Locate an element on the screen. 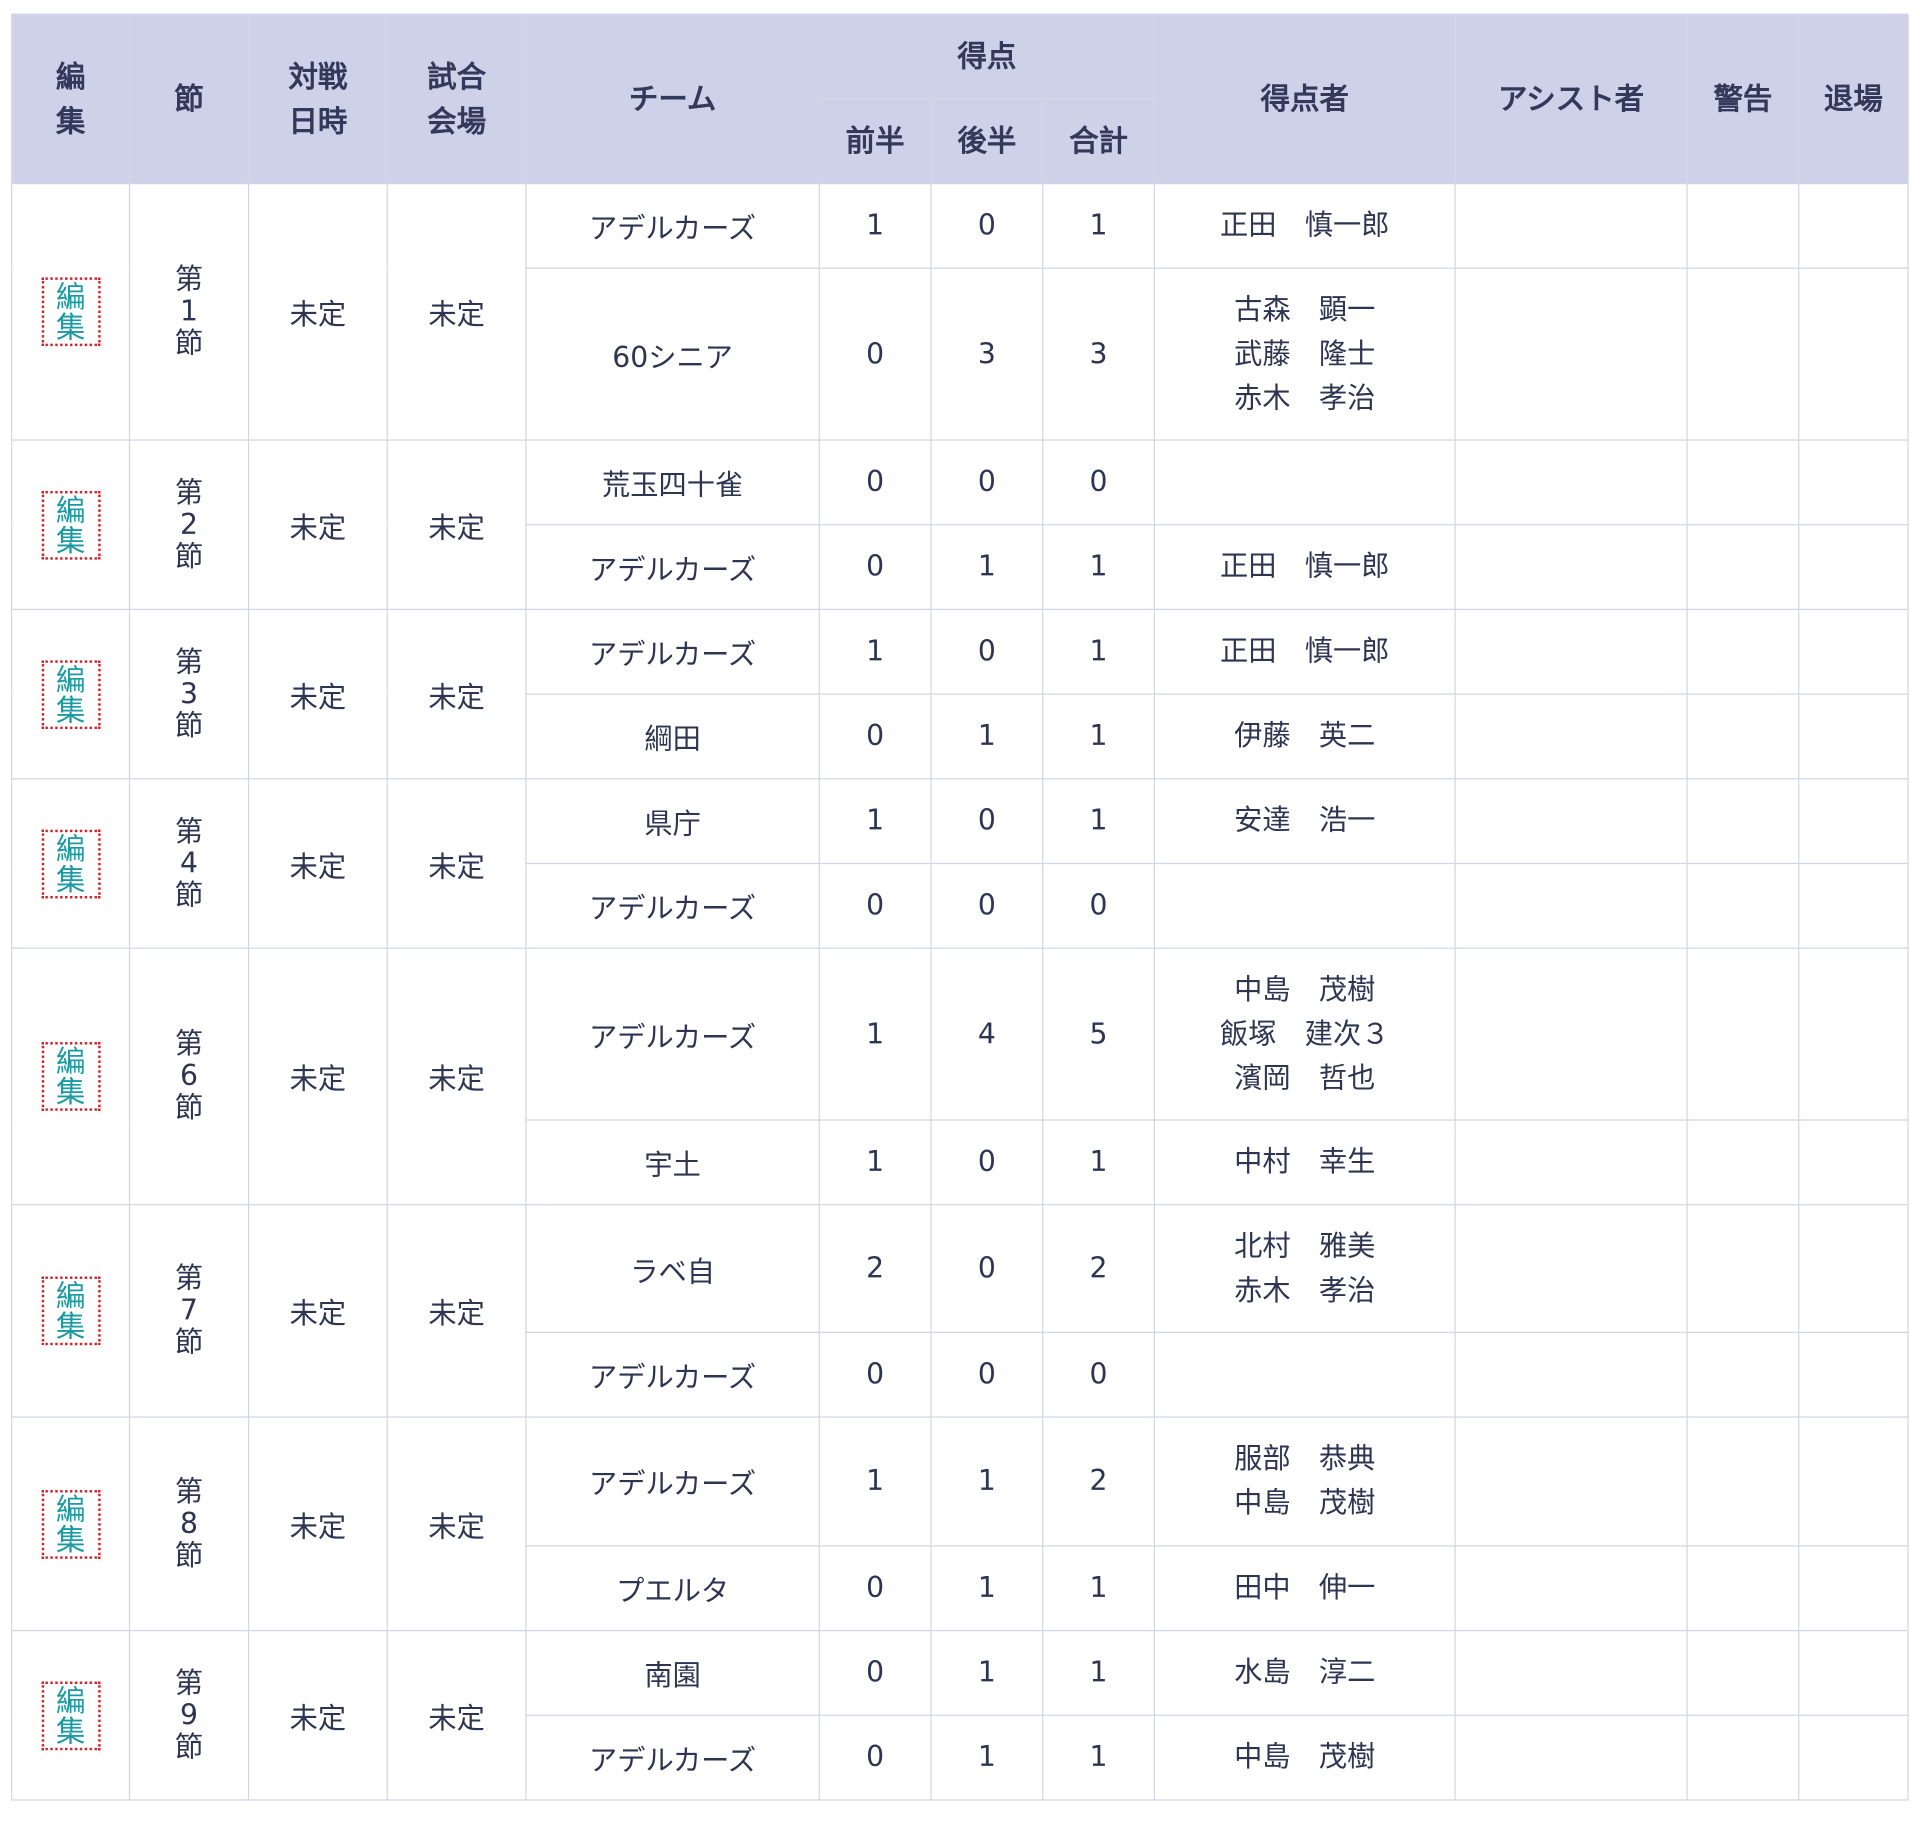 The image size is (1920, 1834). scorer-name: 飯塚 建次３ is located at coordinates (1305, 1034).